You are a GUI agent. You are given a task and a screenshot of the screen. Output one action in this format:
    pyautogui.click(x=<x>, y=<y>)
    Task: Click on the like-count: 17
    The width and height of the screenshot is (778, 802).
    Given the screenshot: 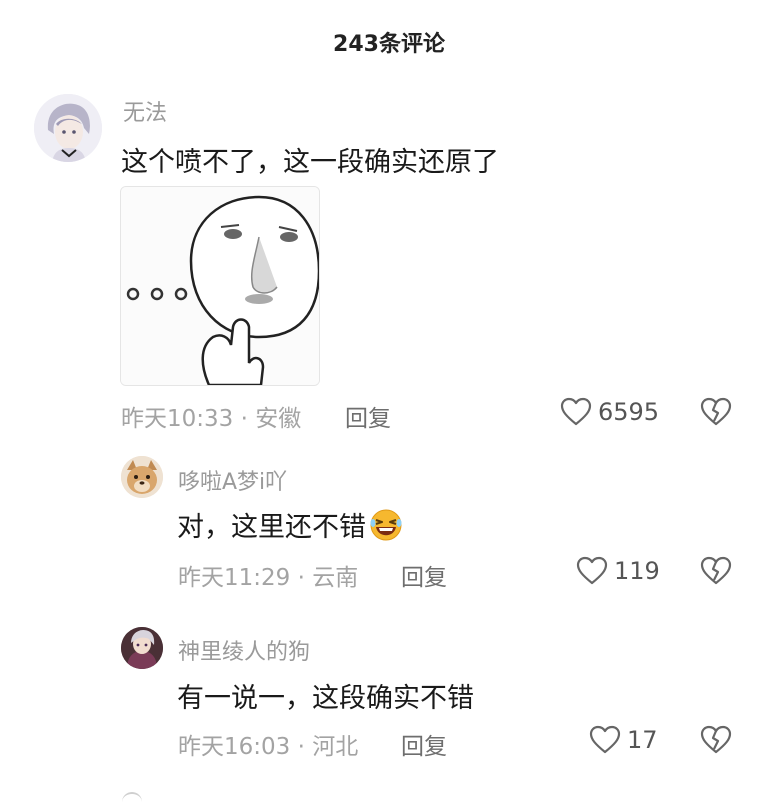 What is the action you would take?
    pyautogui.click(x=642, y=740)
    